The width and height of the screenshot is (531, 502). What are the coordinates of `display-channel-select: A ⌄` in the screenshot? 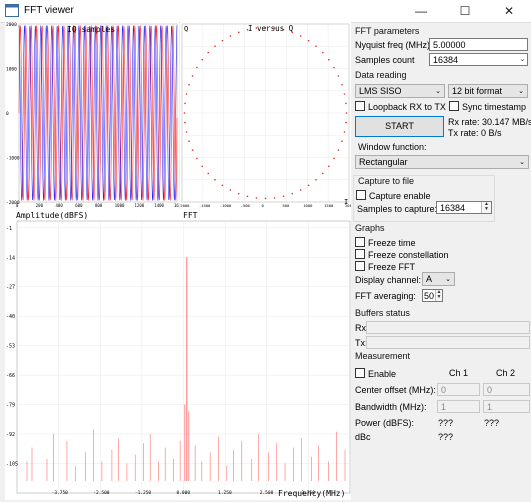 It's located at (438, 279).